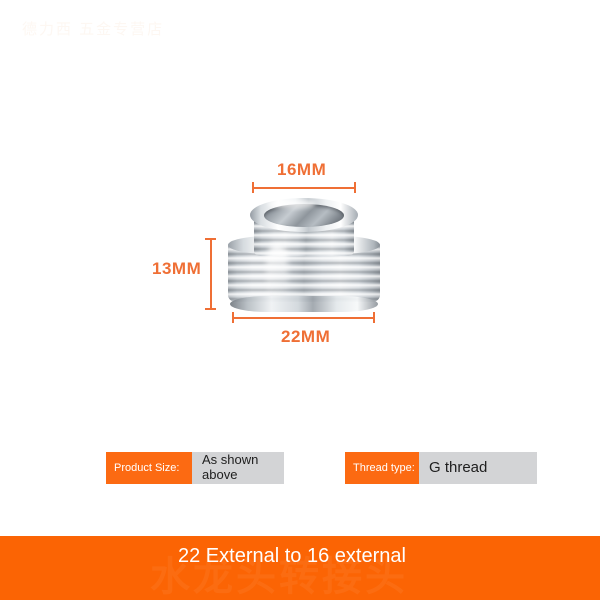 The width and height of the screenshot is (600, 600). What do you see at coordinates (93, 29) in the screenshot?
I see `top-watermark-text: 德力西 五金专营店` at bounding box center [93, 29].